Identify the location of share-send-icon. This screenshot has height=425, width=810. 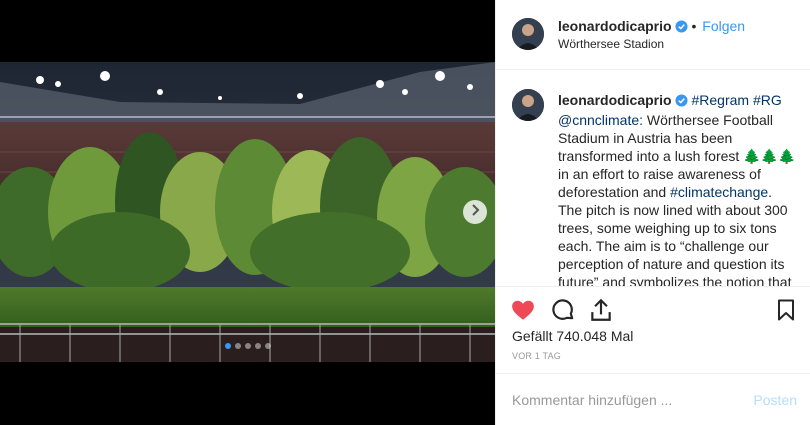
(601, 312).